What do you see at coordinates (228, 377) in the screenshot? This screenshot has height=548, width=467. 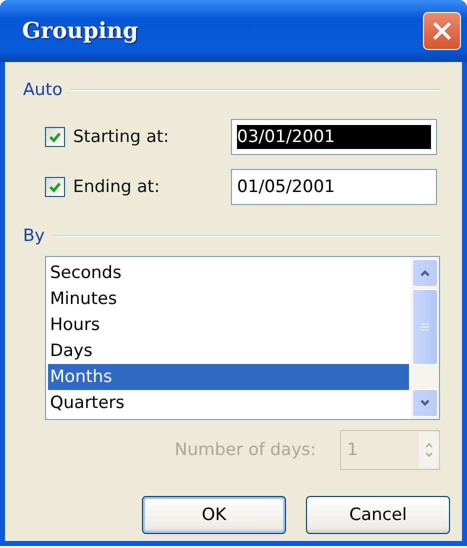 I see `list-item: Months` at bounding box center [228, 377].